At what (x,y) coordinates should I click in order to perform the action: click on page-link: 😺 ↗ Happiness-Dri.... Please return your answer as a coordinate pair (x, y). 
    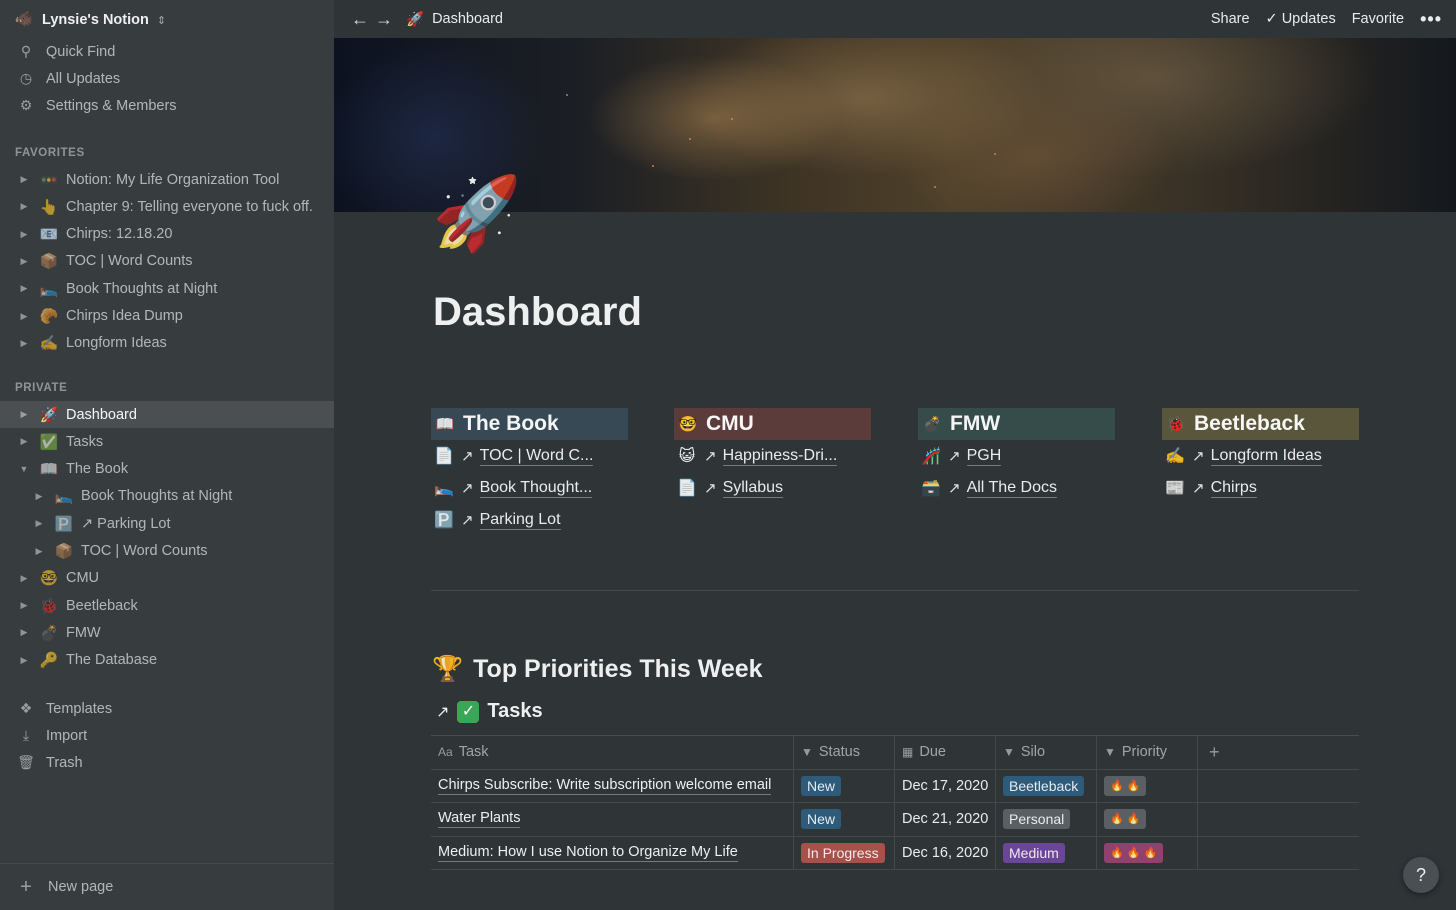
    Looking at the image, I should click on (772, 456).